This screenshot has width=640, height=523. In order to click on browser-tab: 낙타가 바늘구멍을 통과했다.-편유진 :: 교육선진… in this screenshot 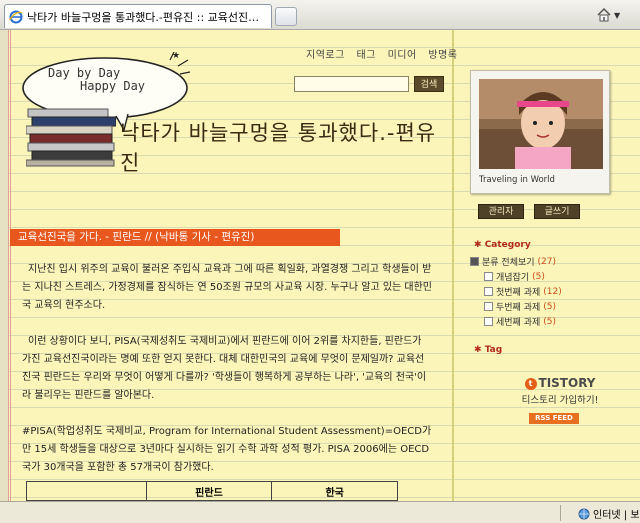, I will do `click(138, 16)`.